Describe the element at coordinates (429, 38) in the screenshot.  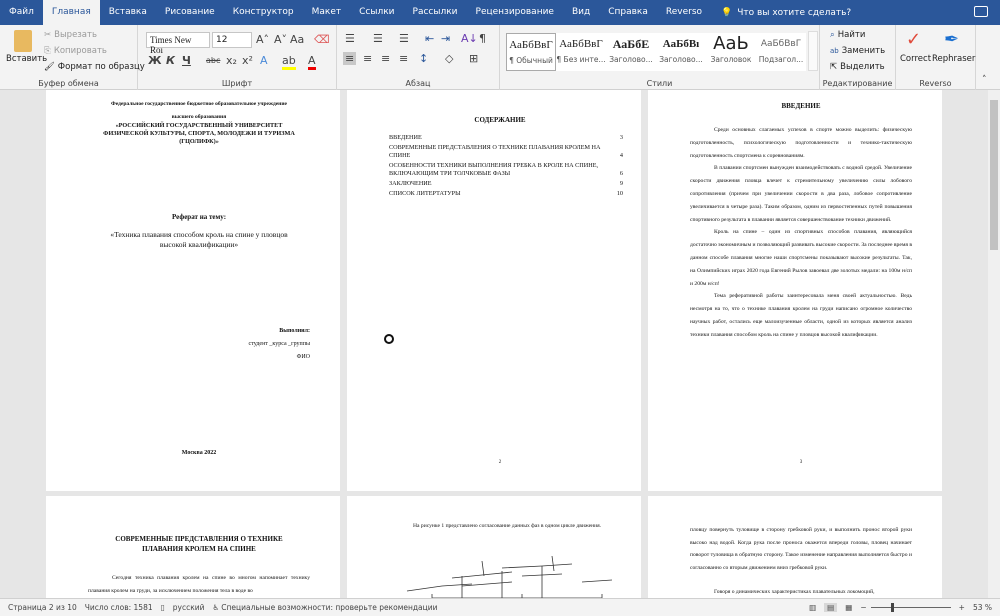
I see `decrease-indent-icon: ⇤` at that location.